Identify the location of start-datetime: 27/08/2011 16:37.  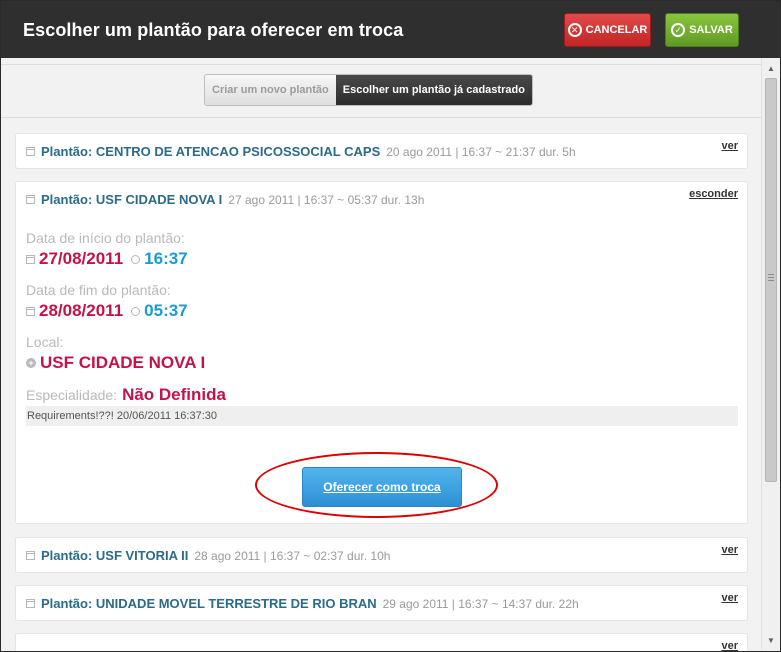
(107, 259).